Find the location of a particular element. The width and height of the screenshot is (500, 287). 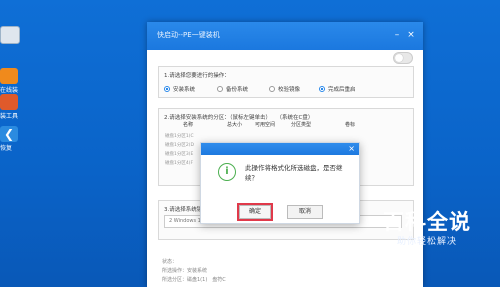

selected-partition: 所选分区：磁盘1(1) 盘符C is located at coordinates (194, 280).